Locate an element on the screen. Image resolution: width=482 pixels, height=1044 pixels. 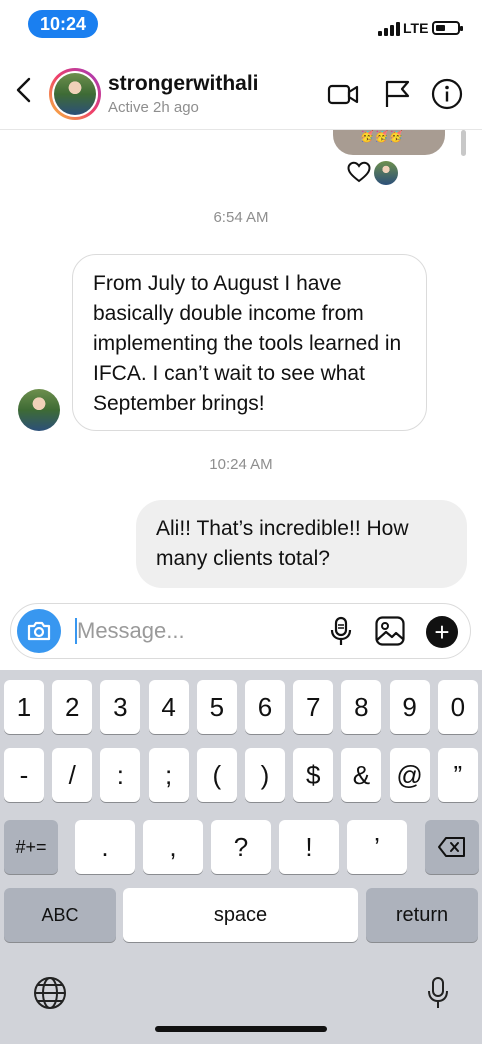
flag-icon is located at coordinates (397, 94).